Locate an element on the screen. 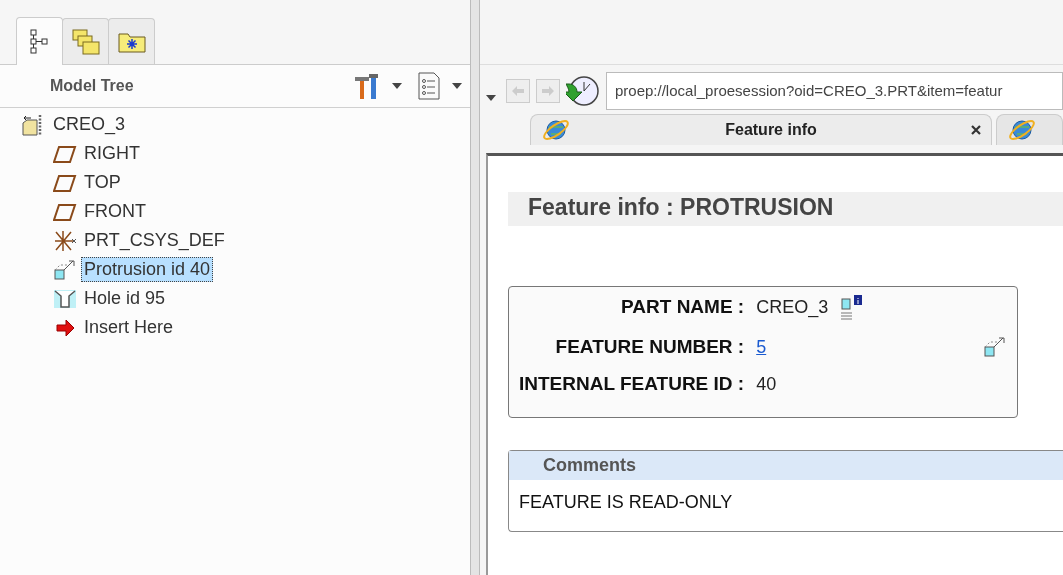  feature-number-link: 5 is located at coordinates (761, 347).